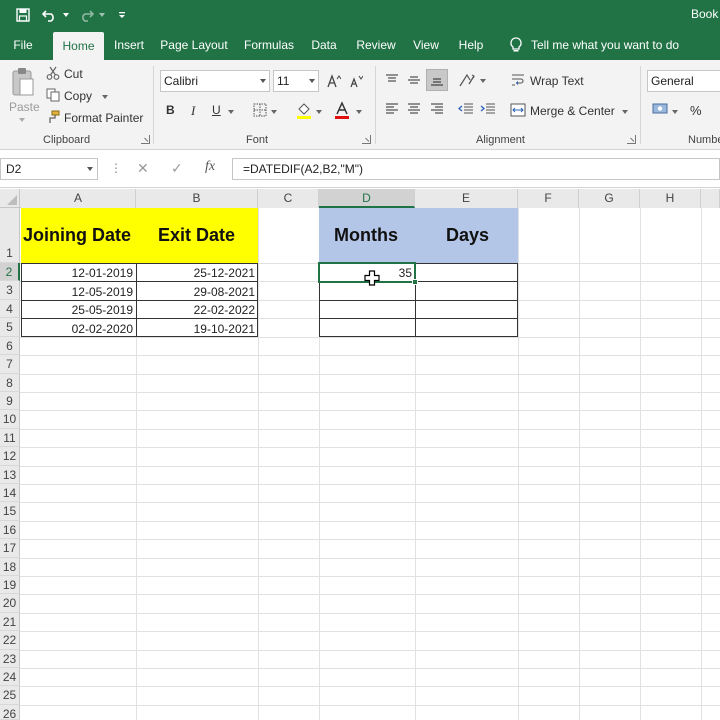 Image resolution: width=720 pixels, height=720 pixels. Describe the element at coordinates (304, 110) in the screenshot. I see `fill-color-icon` at that location.